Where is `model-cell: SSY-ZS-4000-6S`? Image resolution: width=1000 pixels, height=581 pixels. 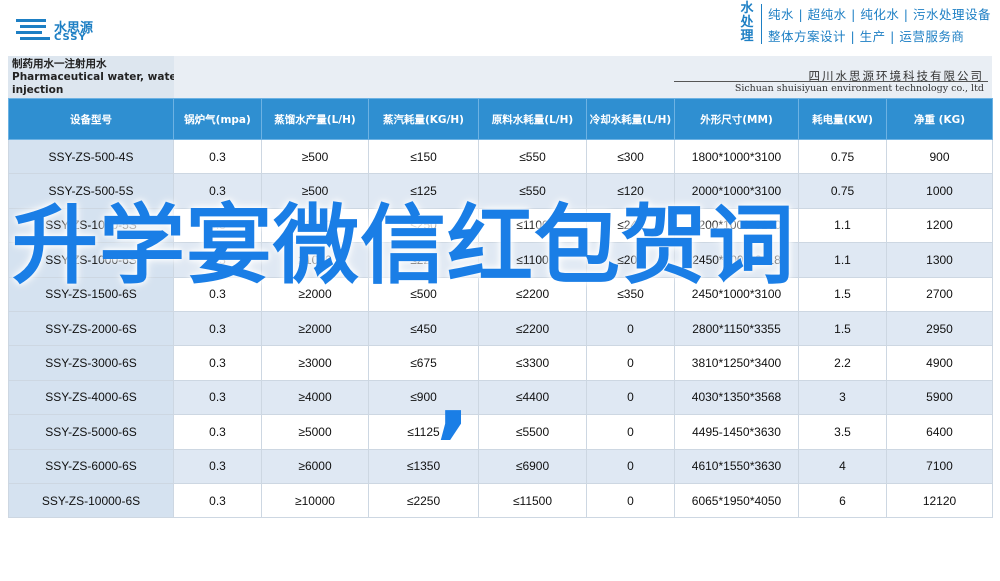
model-cell: SSY-ZS-4000-6S is located at coordinates (91, 397).